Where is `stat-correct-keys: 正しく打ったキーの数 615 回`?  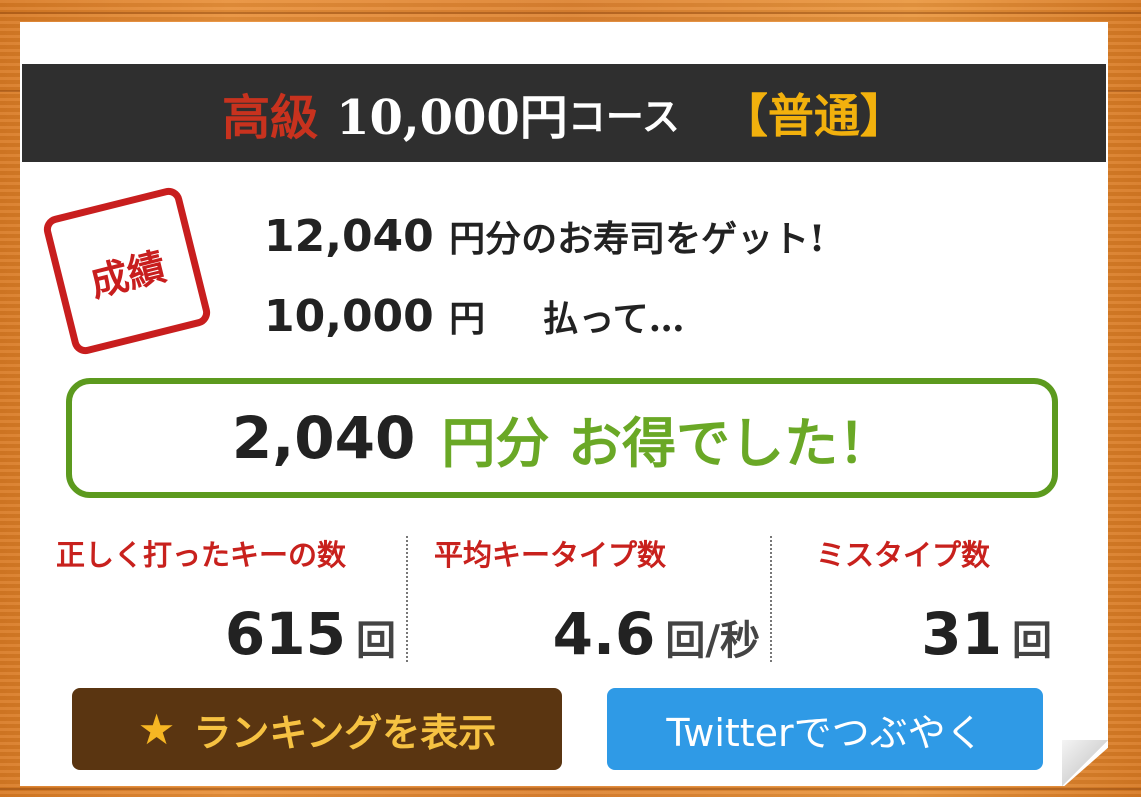
stat-correct-keys: 正しく打ったキーの数 615 回 is located at coordinates (226, 598).